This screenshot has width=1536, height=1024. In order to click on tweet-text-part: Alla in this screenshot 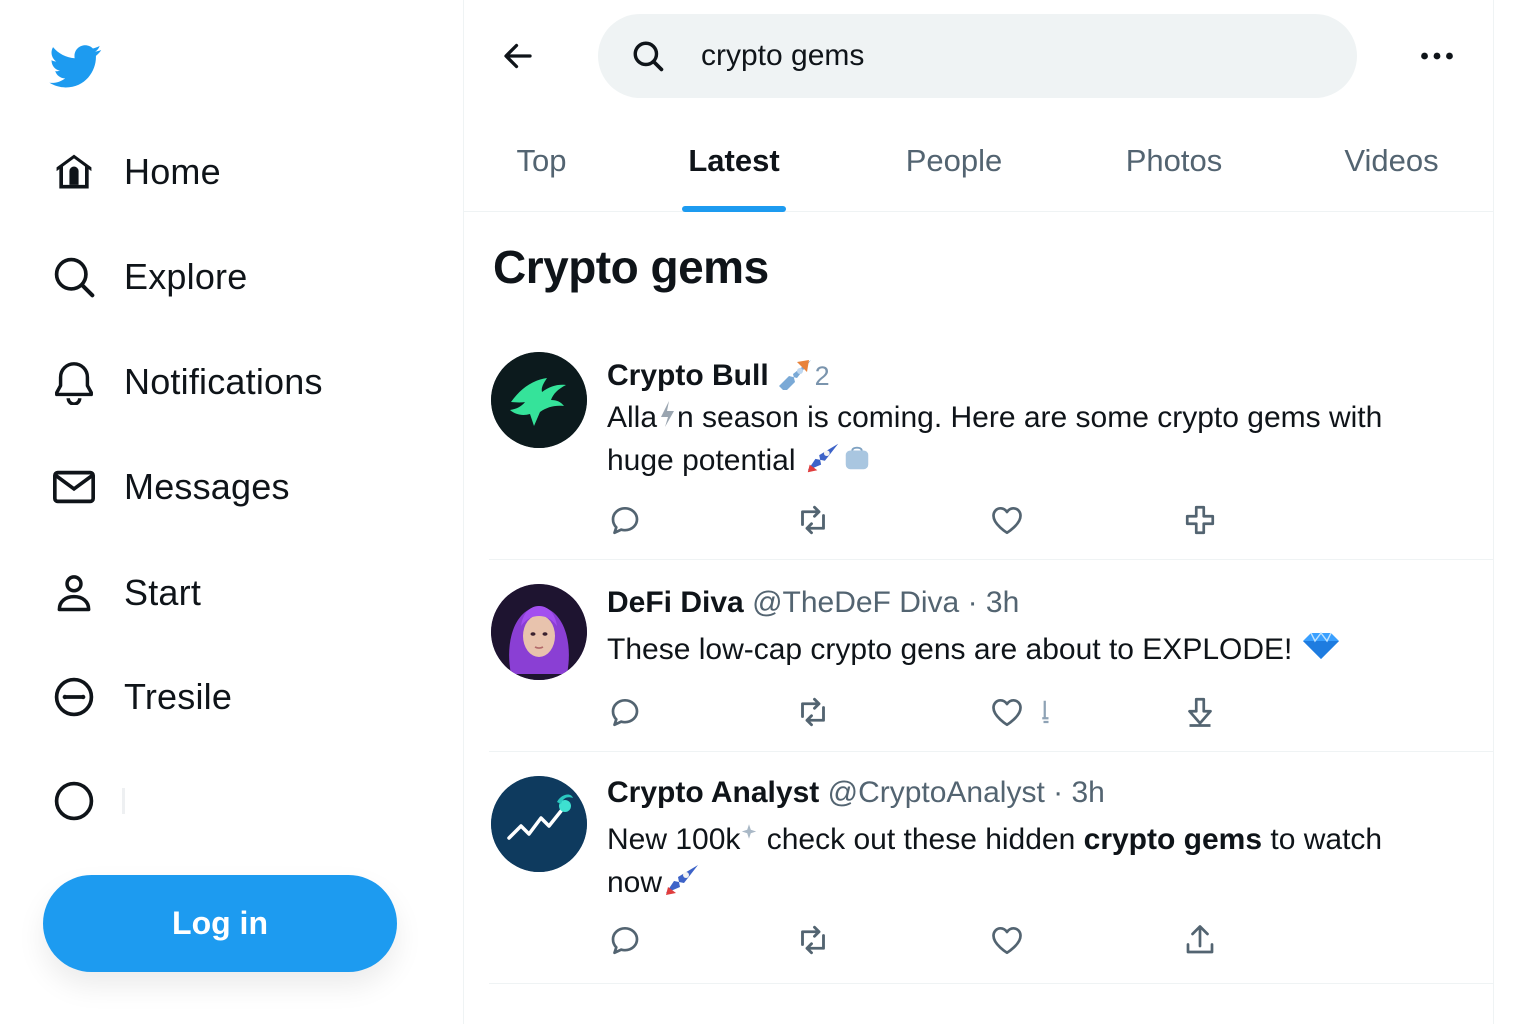, I will do `click(632, 417)`.